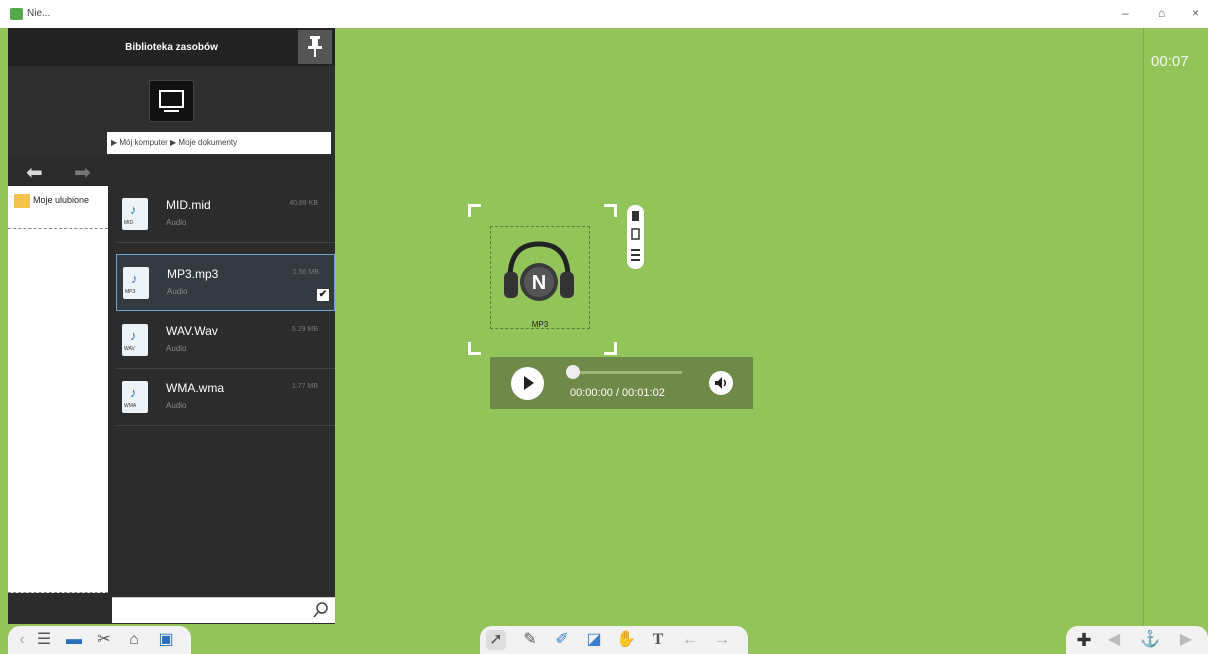 The image size is (1208, 654). I want to click on audio-file-icon: ♪ WMA, so click(135, 397).